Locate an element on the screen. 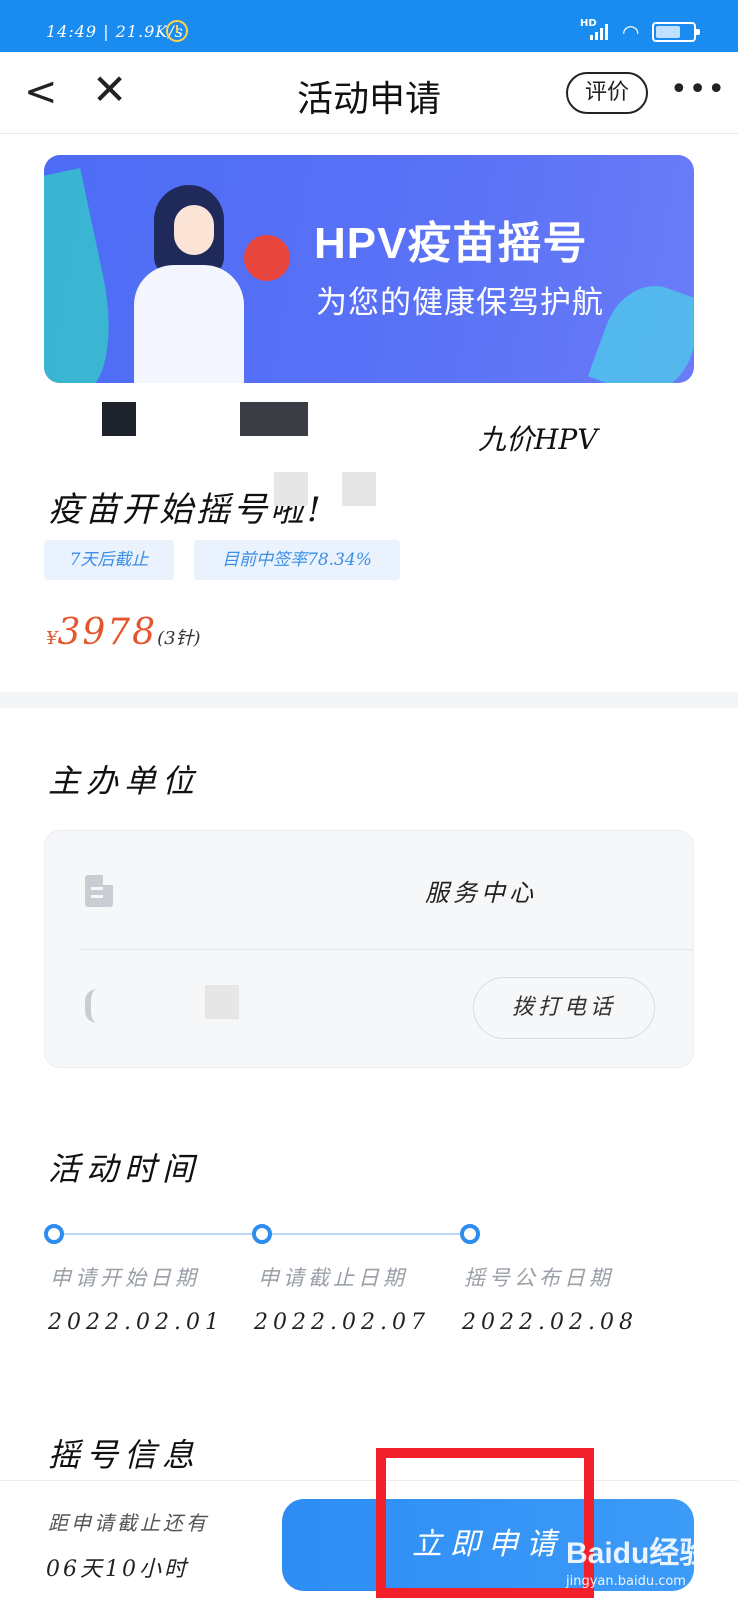 The width and height of the screenshot is (738, 1600). price-unit: (3针) is located at coordinates (179, 638).